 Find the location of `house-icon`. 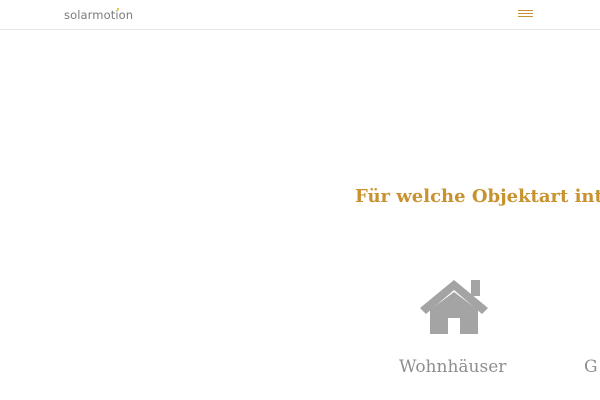

house-icon is located at coordinates (454, 307).